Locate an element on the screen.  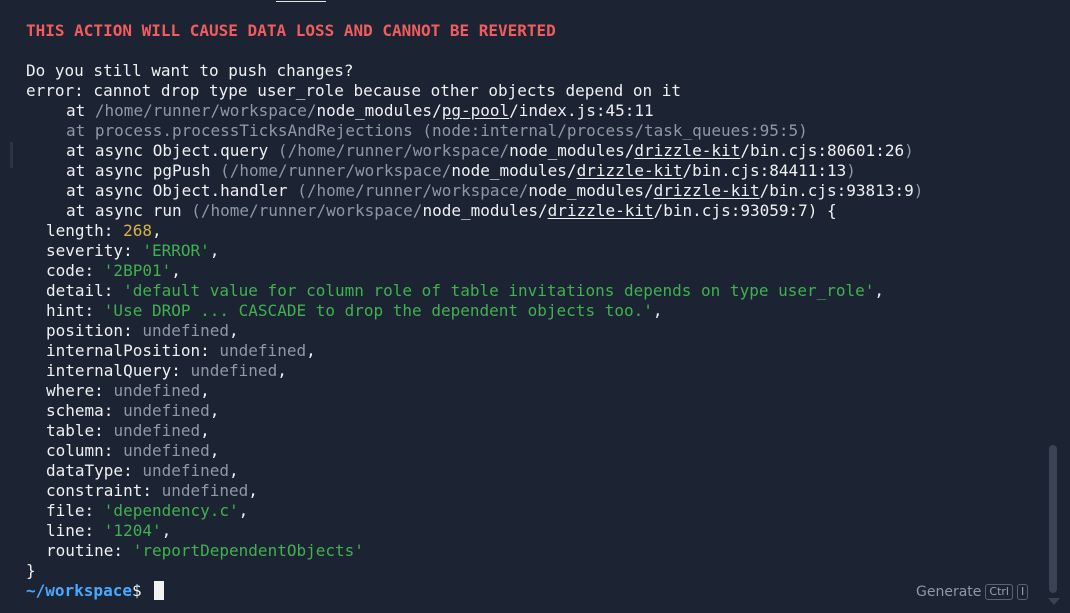
field-key: file: is located at coordinates (75, 510).